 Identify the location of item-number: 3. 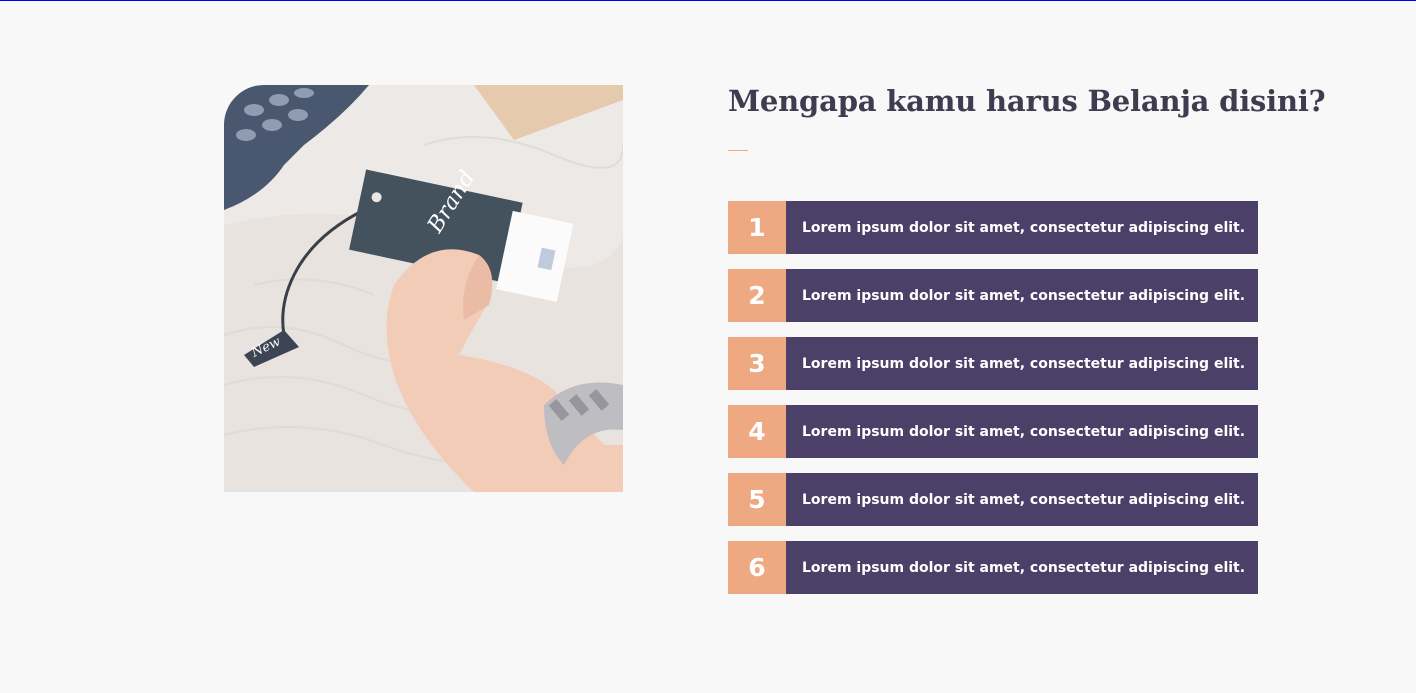
(757, 363).